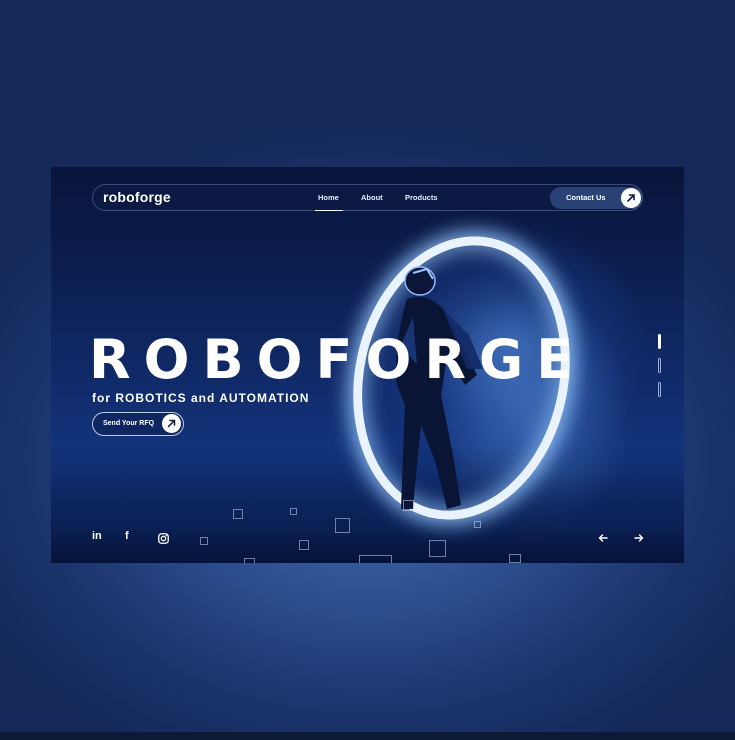 The image size is (735, 740). What do you see at coordinates (367, 517) in the screenshot?
I see `floor-shadow` at bounding box center [367, 517].